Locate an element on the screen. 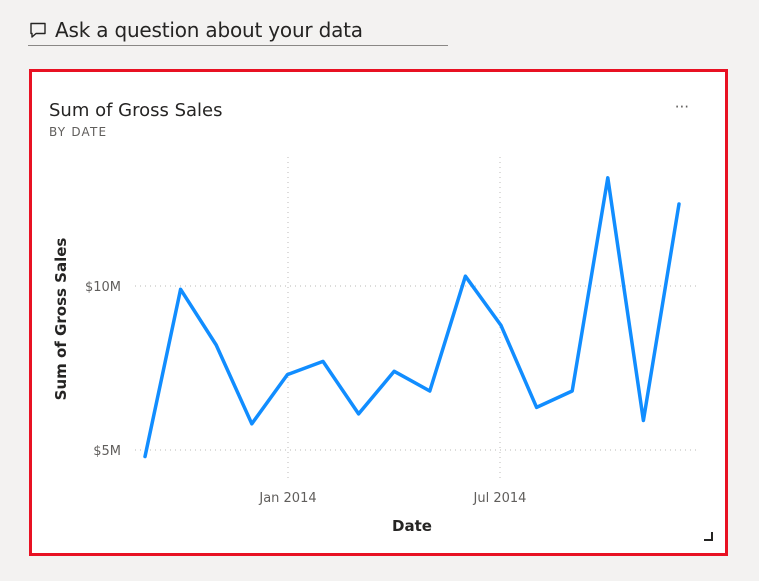 The height and width of the screenshot is (581, 759). y-tick-label: $10M is located at coordinates (103, 287).